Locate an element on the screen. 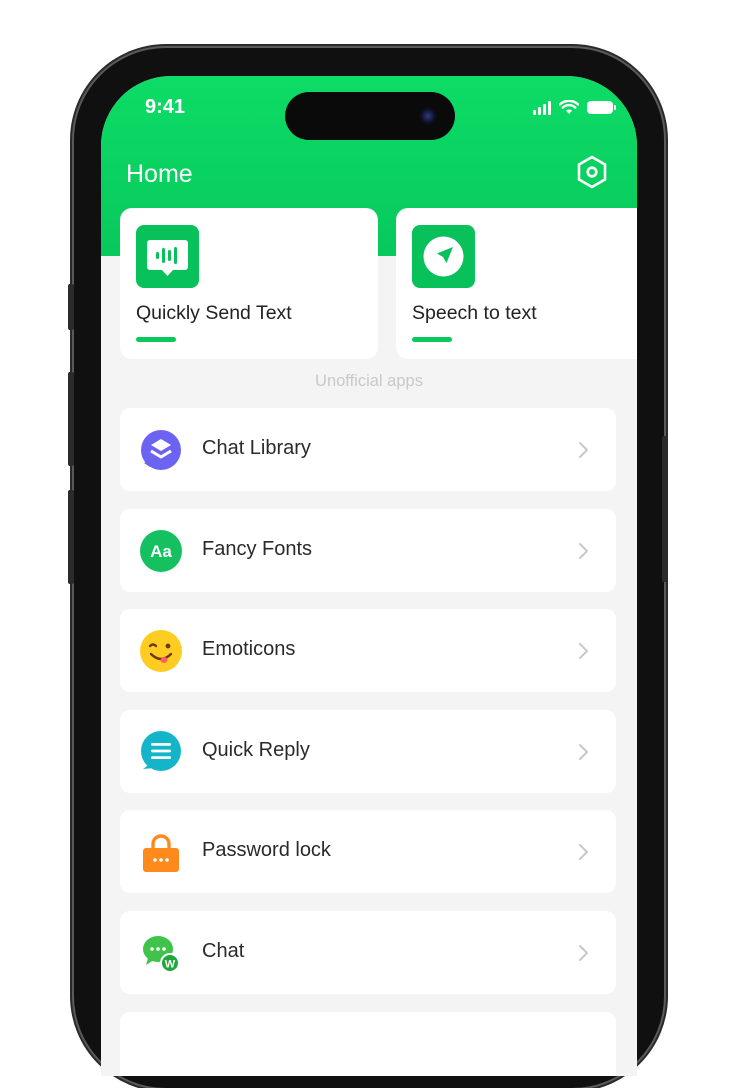 The image size is (736, 1088). list-item-label: Emoticons is located at coordinates (249, 649).